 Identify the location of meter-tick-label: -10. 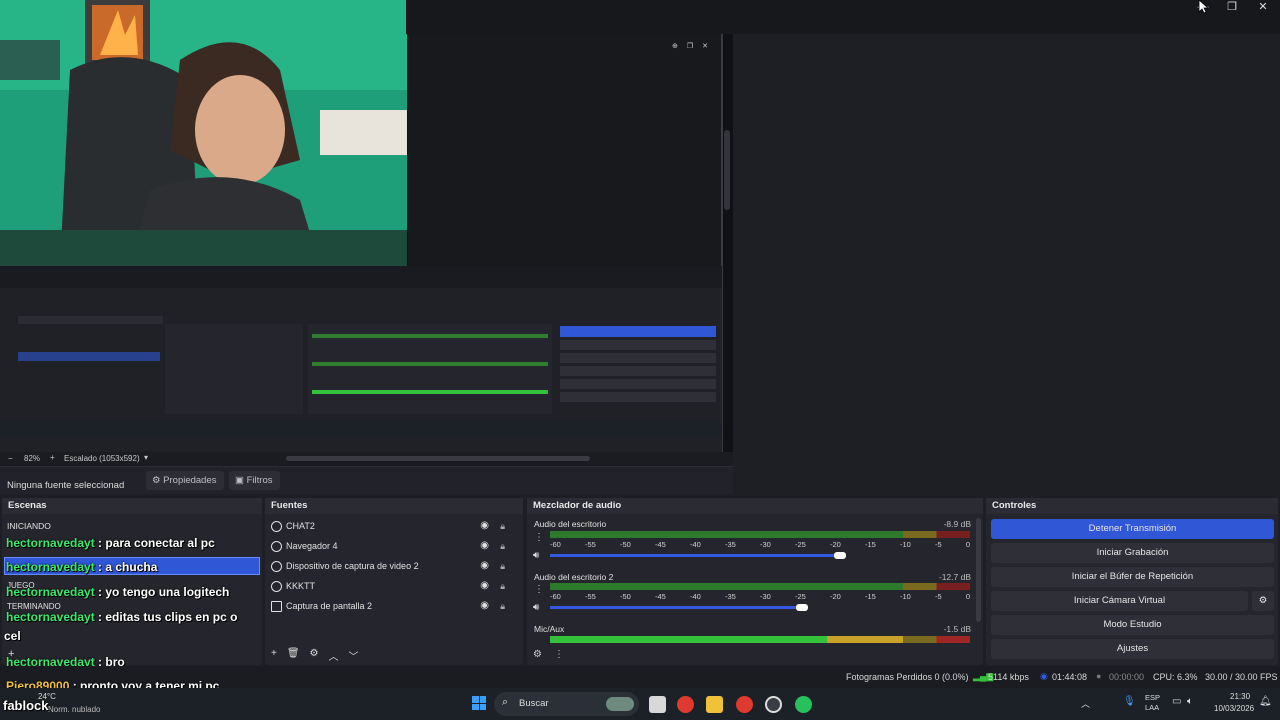
(905, 544).